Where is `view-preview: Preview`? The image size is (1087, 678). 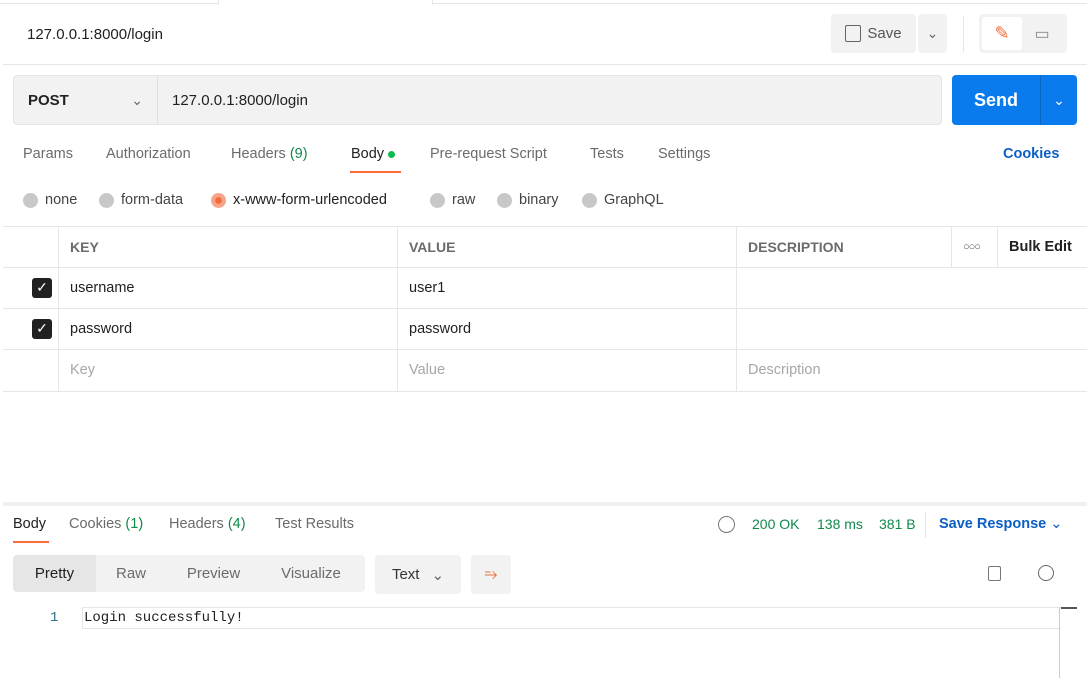 view-preview: Preview is located at coordinates (213, 573).